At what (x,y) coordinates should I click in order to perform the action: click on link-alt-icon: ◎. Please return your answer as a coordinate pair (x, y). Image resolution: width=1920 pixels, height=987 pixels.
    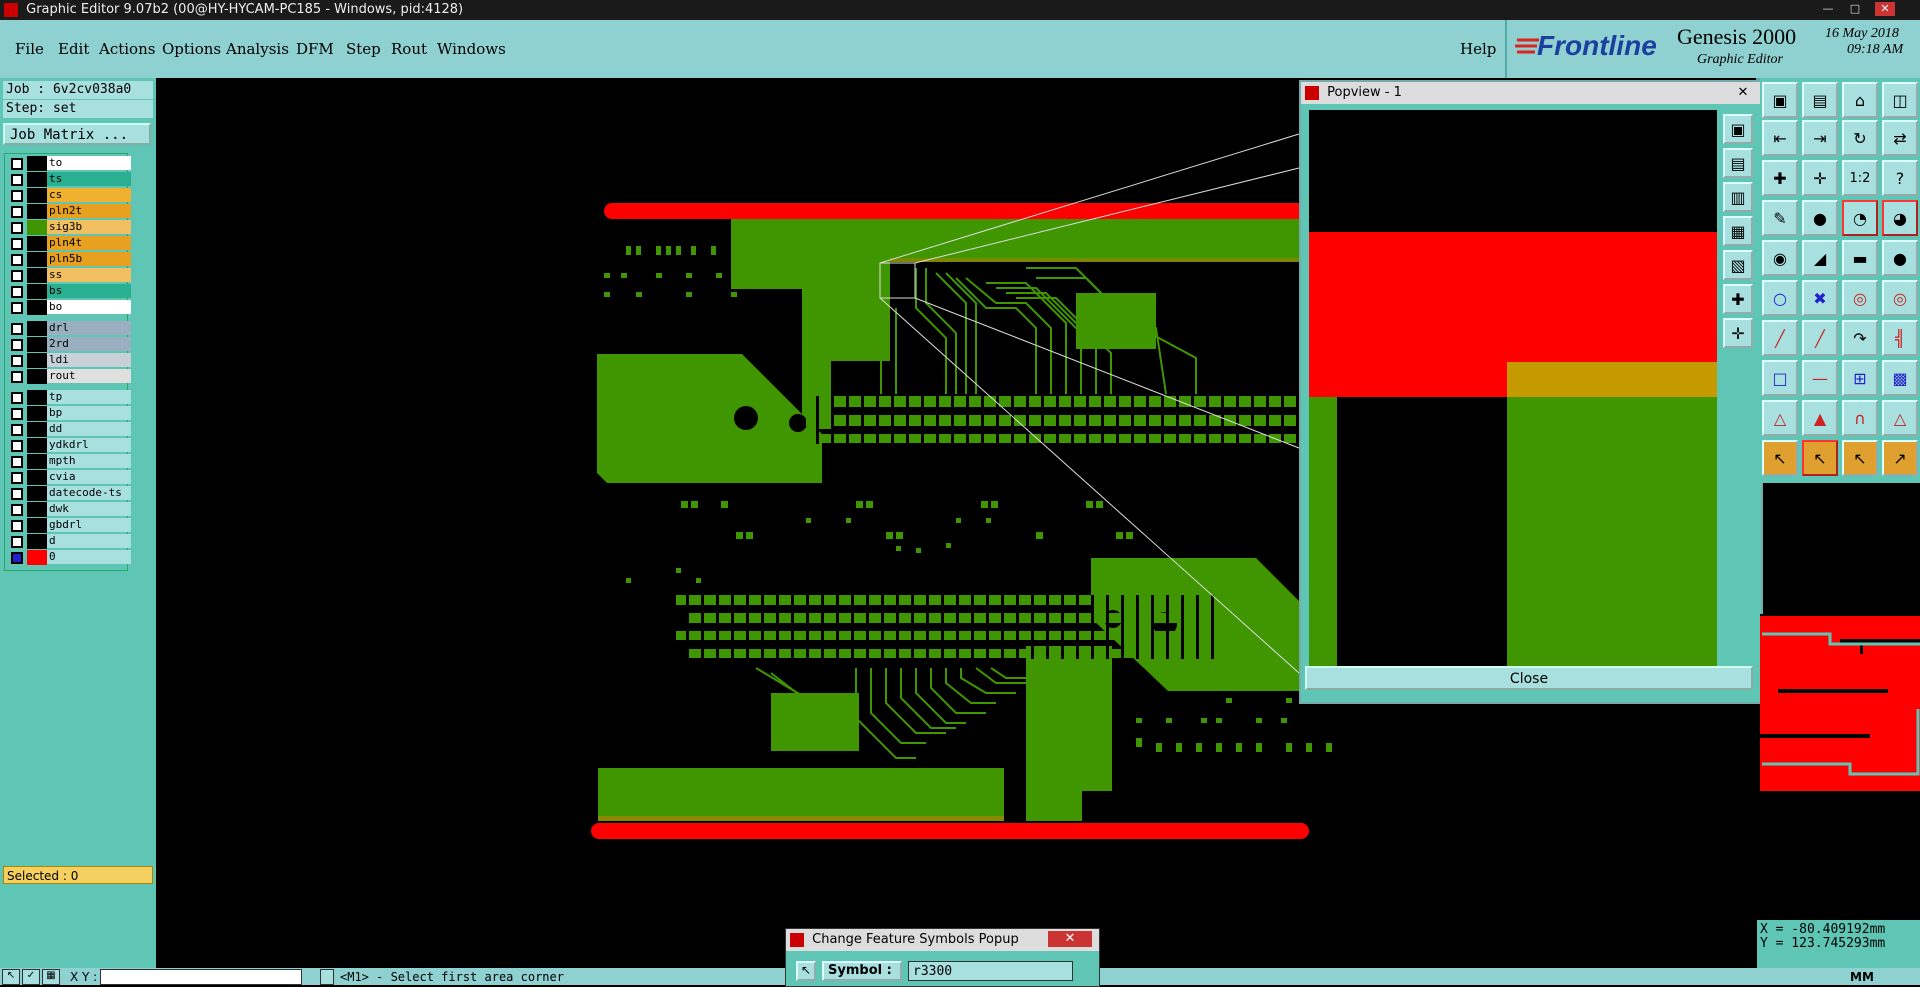
    Looking at the image, I should click on (1900, 298).